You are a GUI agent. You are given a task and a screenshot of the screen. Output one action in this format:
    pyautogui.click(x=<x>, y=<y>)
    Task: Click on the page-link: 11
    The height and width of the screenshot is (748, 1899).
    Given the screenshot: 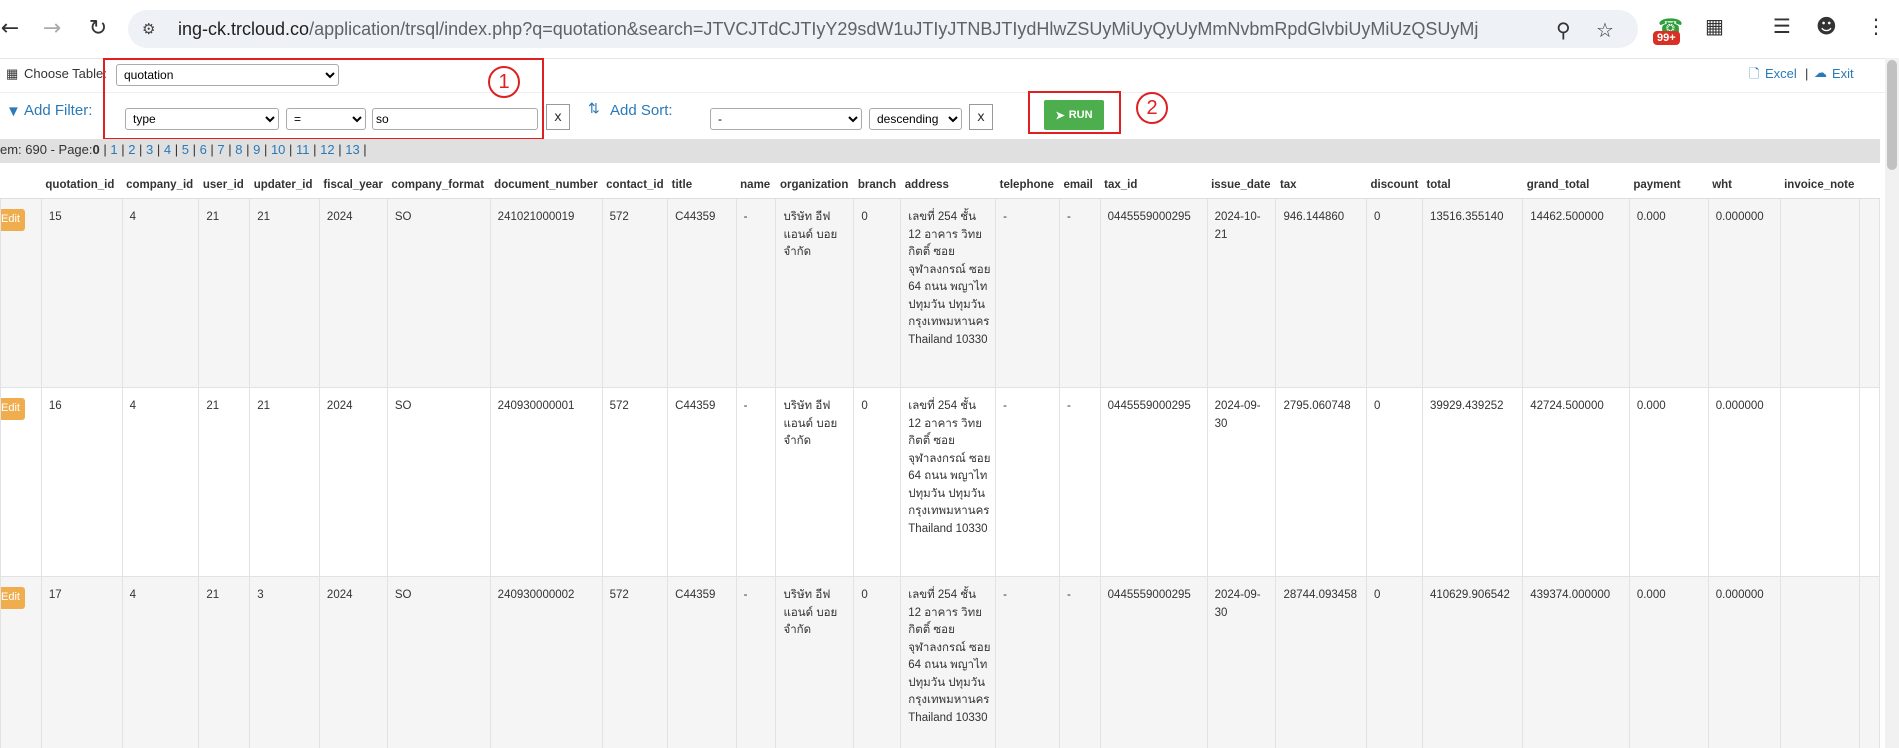 What is the action you would take?
    pyautogui.click(x=303, y=149)
    